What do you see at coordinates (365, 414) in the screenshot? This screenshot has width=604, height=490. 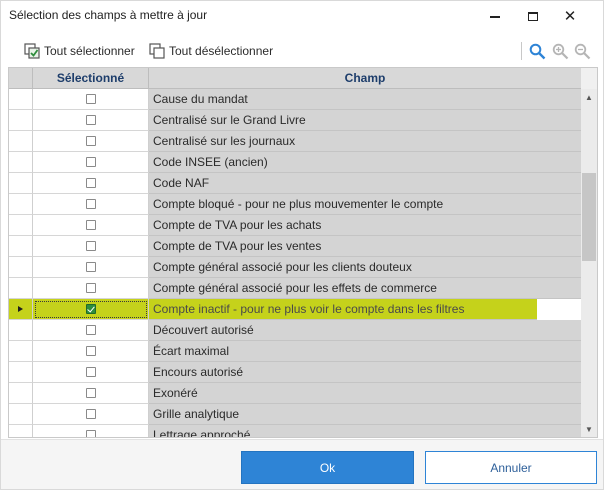 I see `champ-cell: Grille analytique` at bounding box center [365, 414].